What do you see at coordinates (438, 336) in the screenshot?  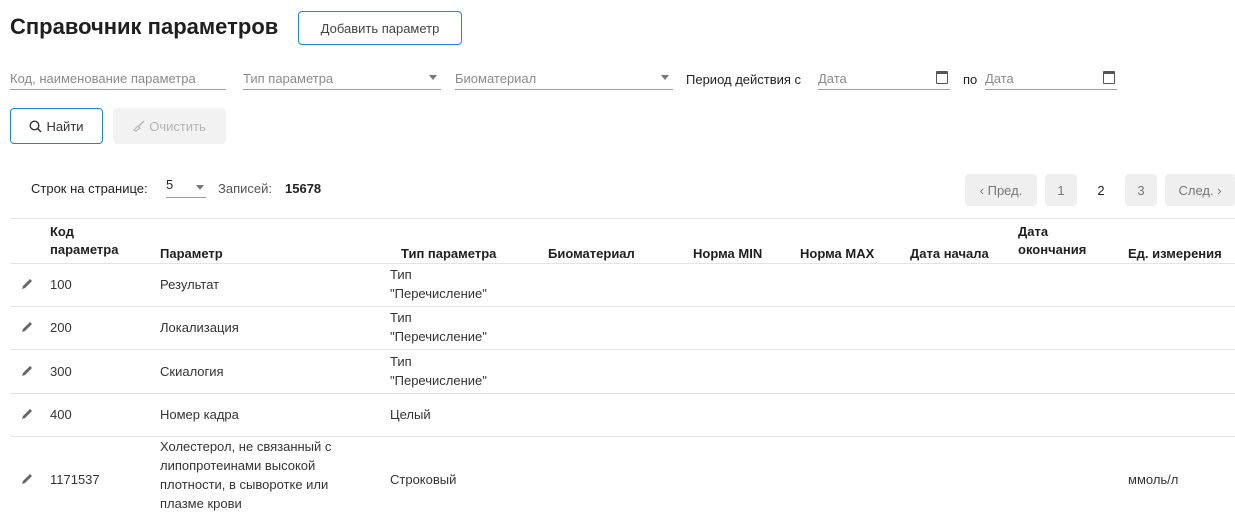 I see `row-2-type-line2: "Перечисление"` at bounding box center [438, 336].